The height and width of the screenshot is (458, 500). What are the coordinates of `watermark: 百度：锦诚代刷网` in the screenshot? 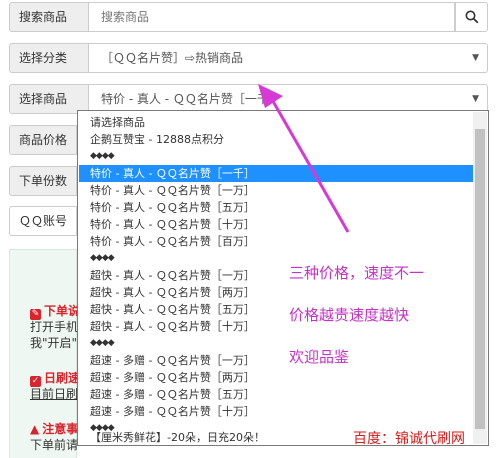 It's located at (409, 439).